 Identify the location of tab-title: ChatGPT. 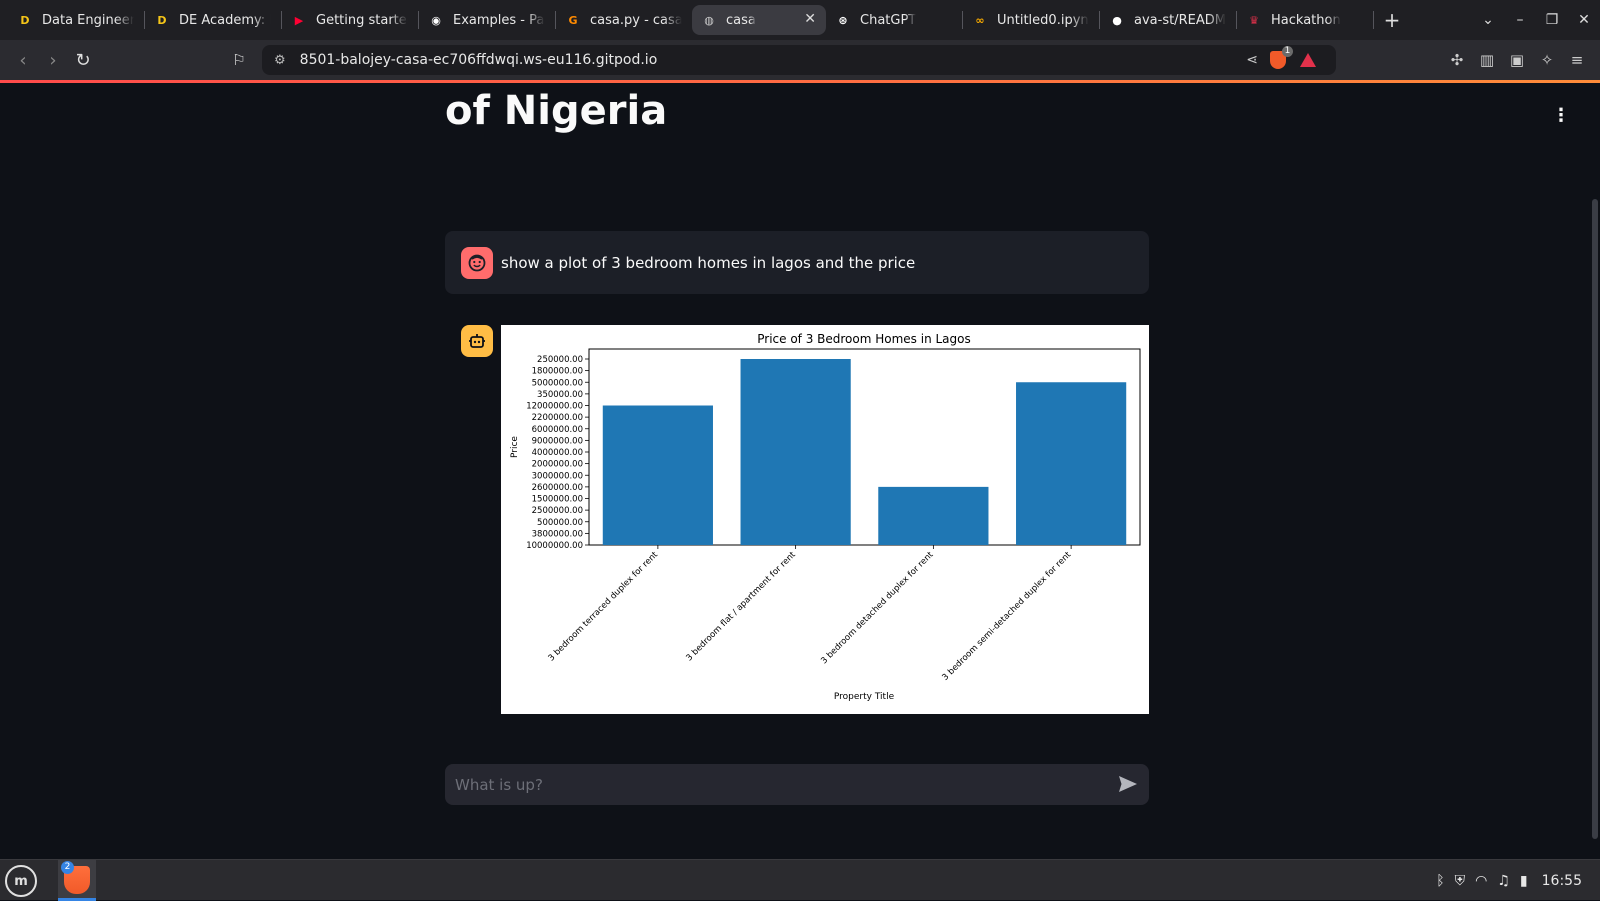
(888, 20).